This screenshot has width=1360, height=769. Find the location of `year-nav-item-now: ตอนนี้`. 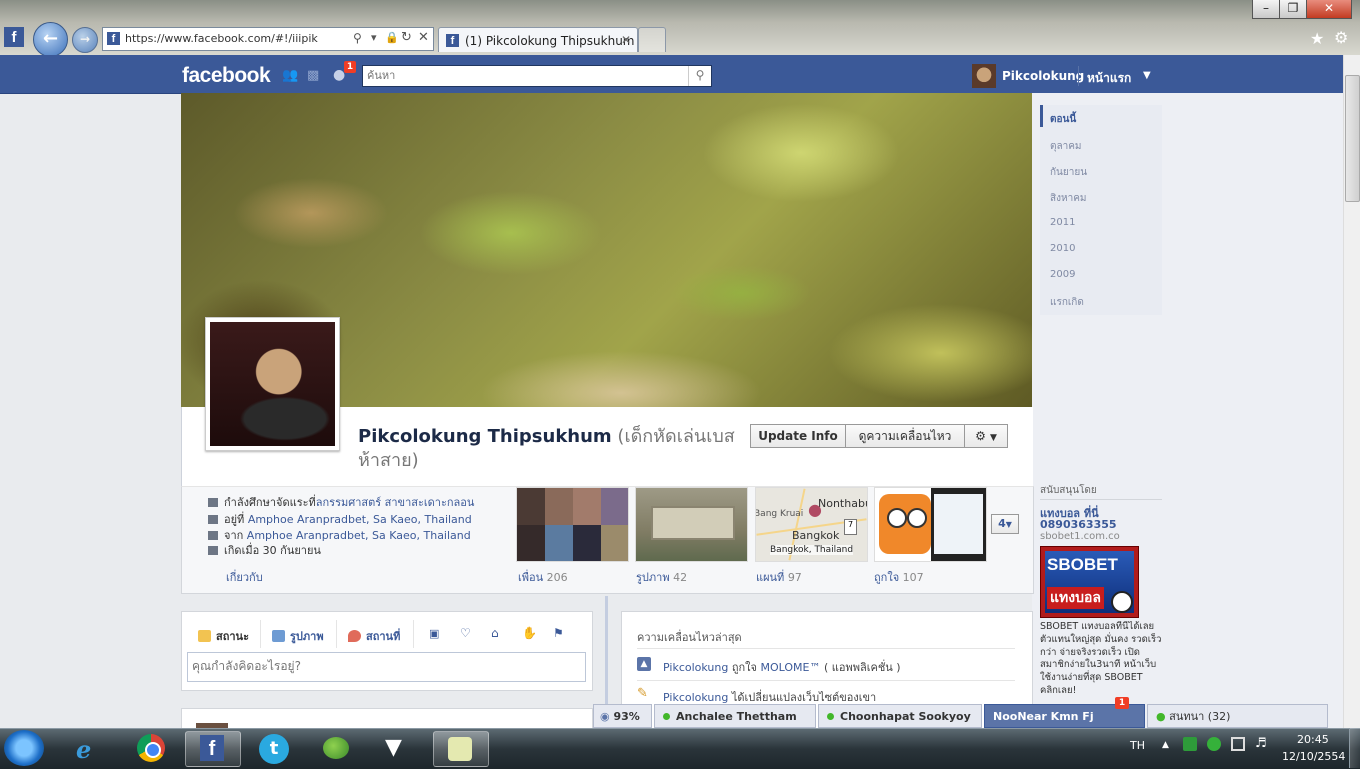

year-nav-item-now: ตอนนี้ is located at coordinates (1063, 119).